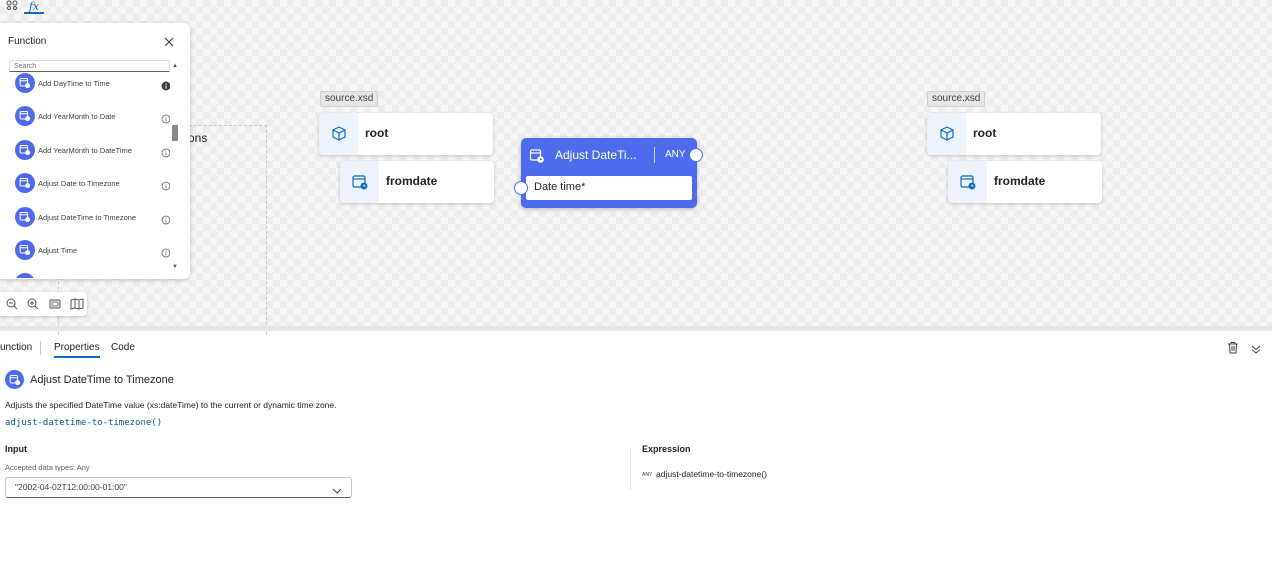 The width and height of the screenshot is (1272, 564). What do you see at coordinates (1233, 347) in the screenshot?
I see `delete-icon` at bounding box center [1233, 347].